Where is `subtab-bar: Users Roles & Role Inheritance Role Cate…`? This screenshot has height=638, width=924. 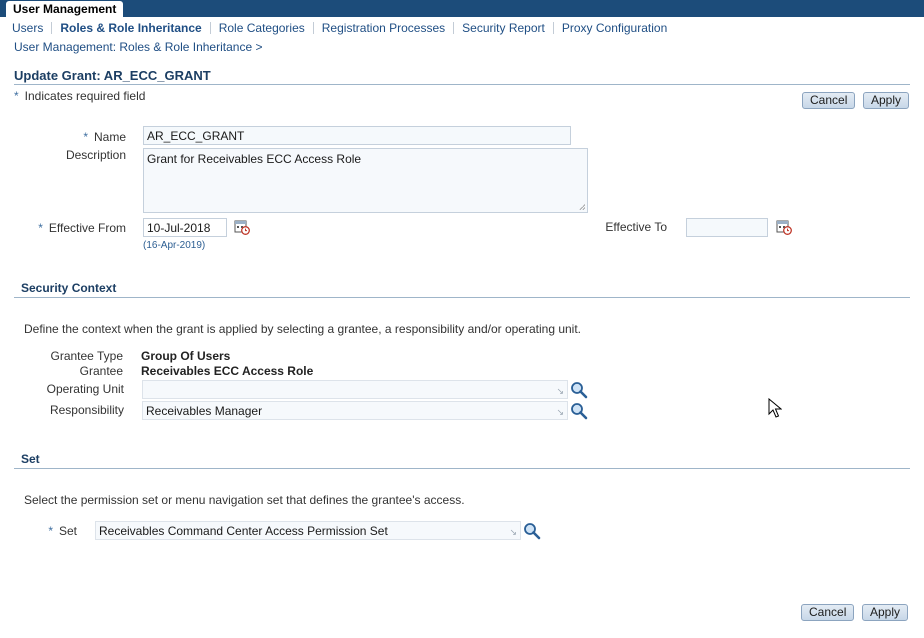
subtab-bar: Users Roles & Role Inheritance Role Cate… is located at coordinates (462, 28).